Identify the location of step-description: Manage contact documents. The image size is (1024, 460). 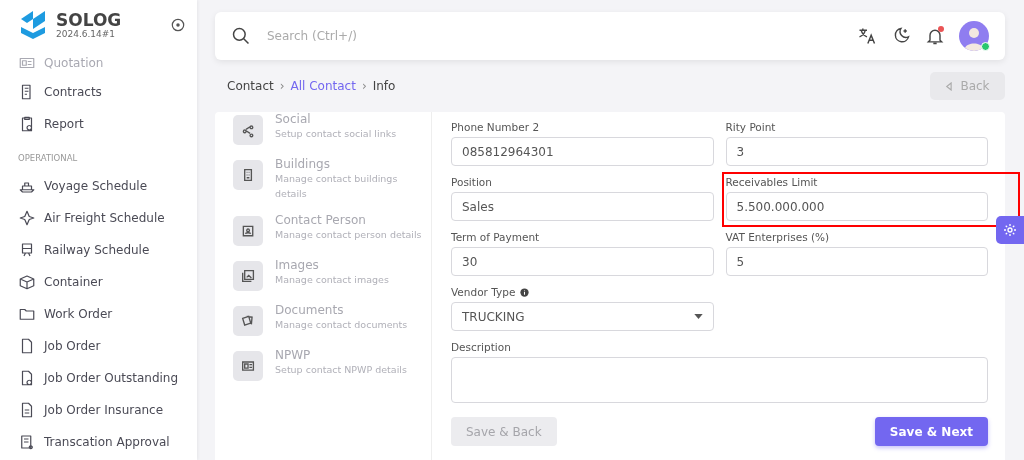
(342, 325).